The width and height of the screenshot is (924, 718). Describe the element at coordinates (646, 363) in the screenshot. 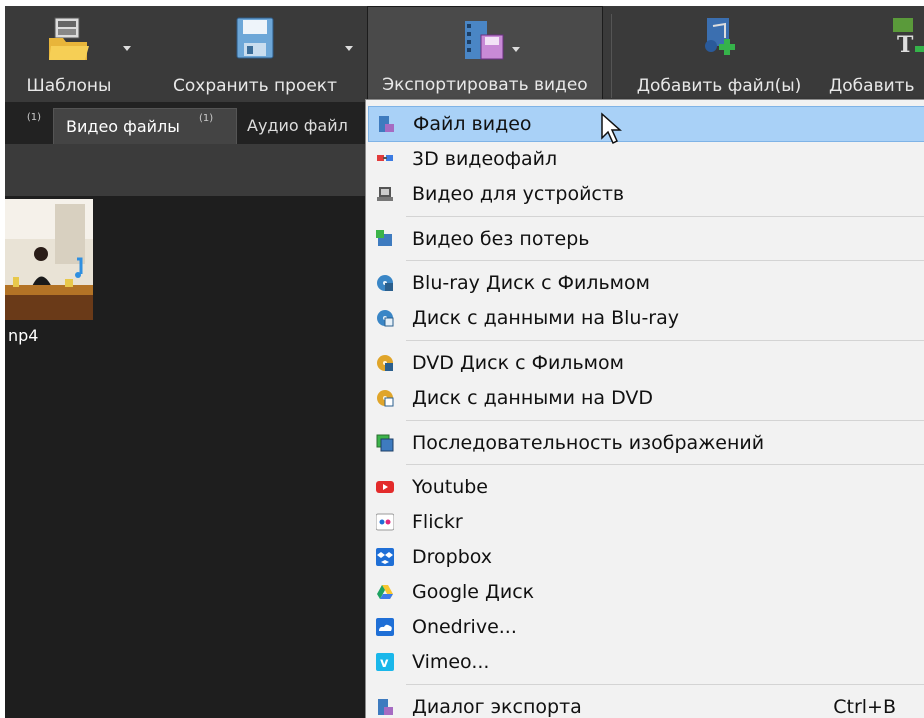

I see `menu-item-dvd-movie: DVD Диск с Фильмом` at that location.